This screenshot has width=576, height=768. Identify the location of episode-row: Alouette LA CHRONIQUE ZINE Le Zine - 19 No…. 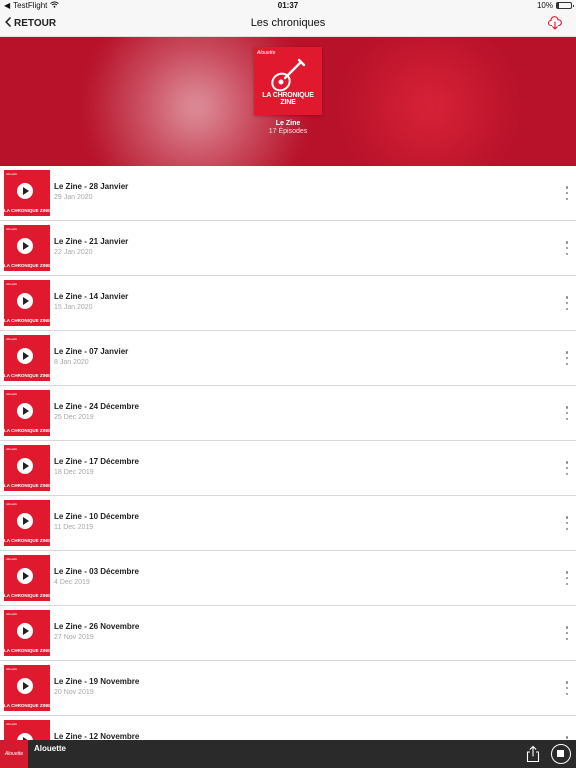
(288, 688).